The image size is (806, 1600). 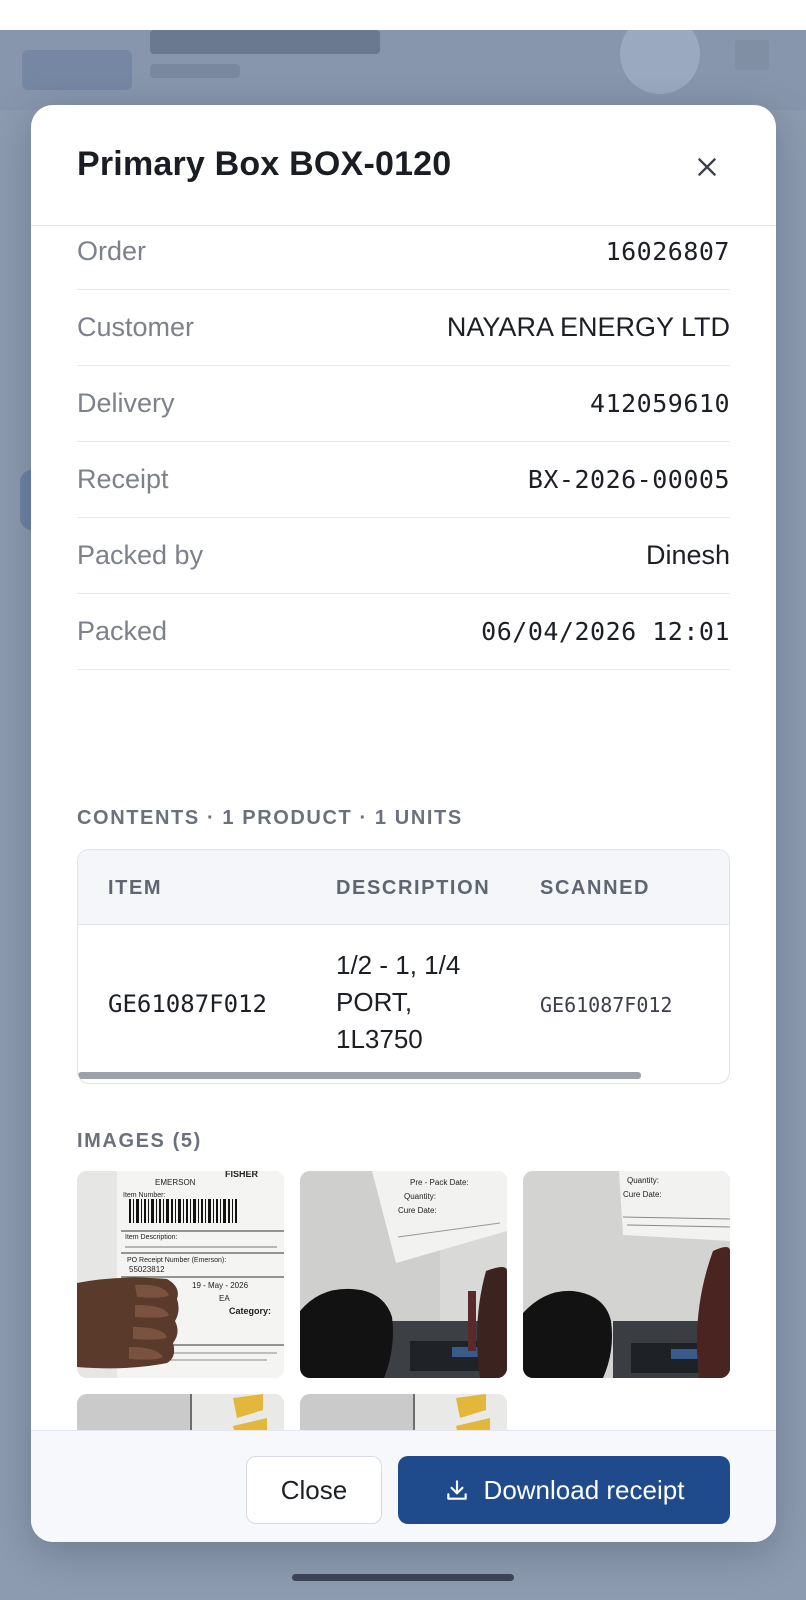 What do you see at coordinates (605, 631) in the screenshot?
I see `packed-date-value: 06/04/2026 12:01` at bounding box center [605, 631].